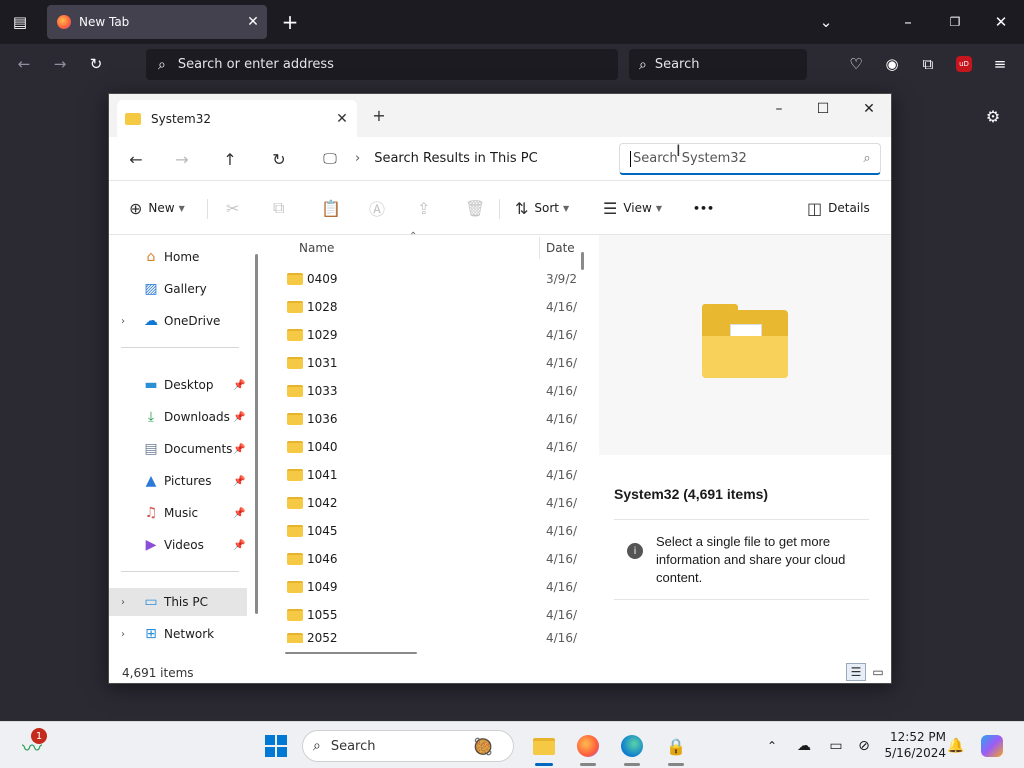  Describe the element at coordinates (677, 64) in the screenshot. I see `browser-search-input: Search` at that location.